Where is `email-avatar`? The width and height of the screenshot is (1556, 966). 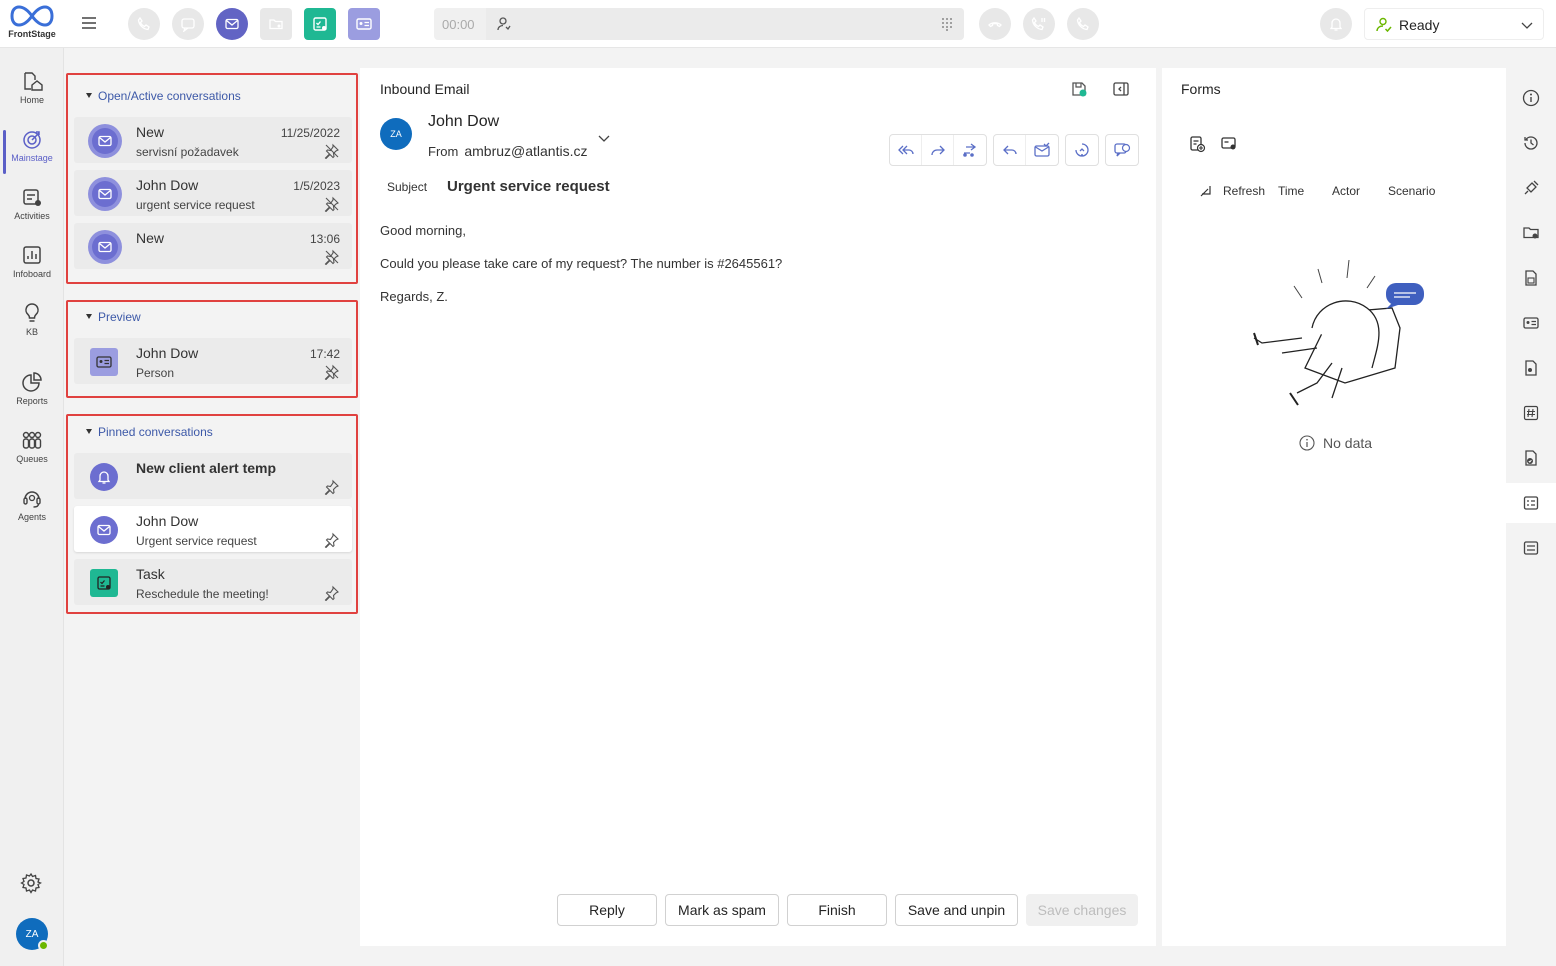
email-avatar is located at coordinates (105, 141).